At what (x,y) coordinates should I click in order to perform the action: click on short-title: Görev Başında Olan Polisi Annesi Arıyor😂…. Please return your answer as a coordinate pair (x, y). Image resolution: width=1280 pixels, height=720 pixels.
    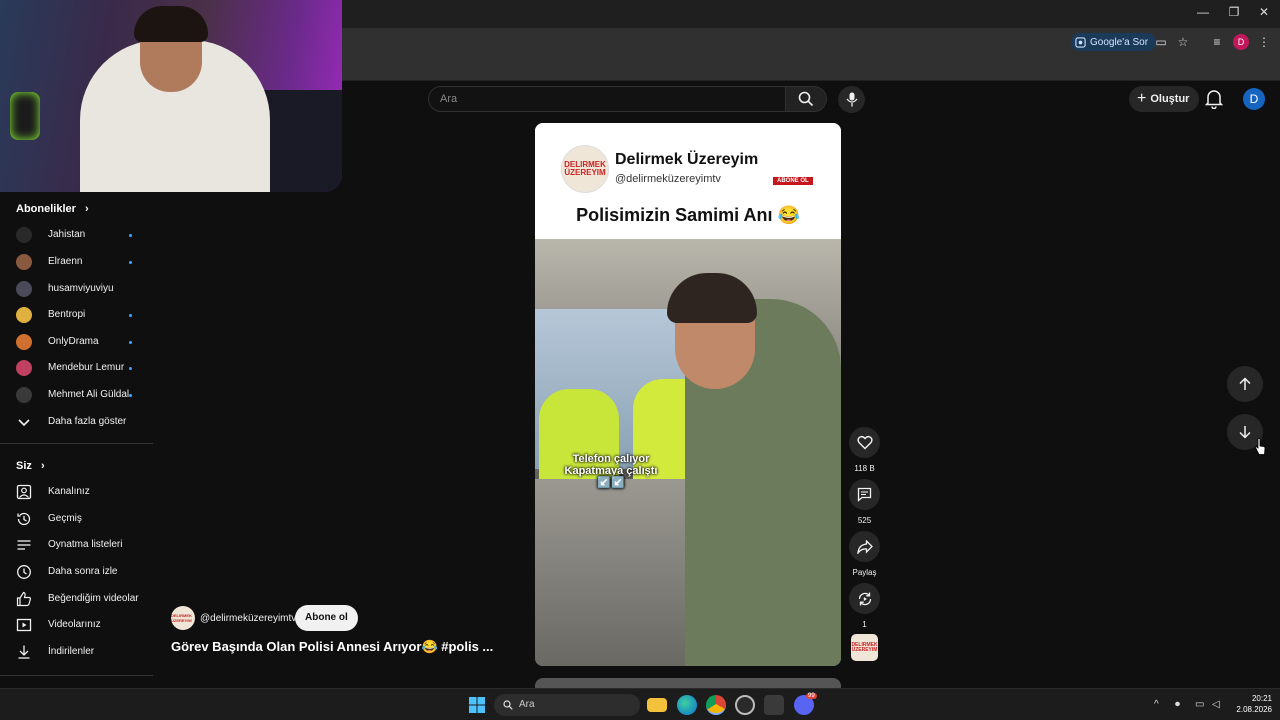
    Looking at the image, I should click on (332, 647).